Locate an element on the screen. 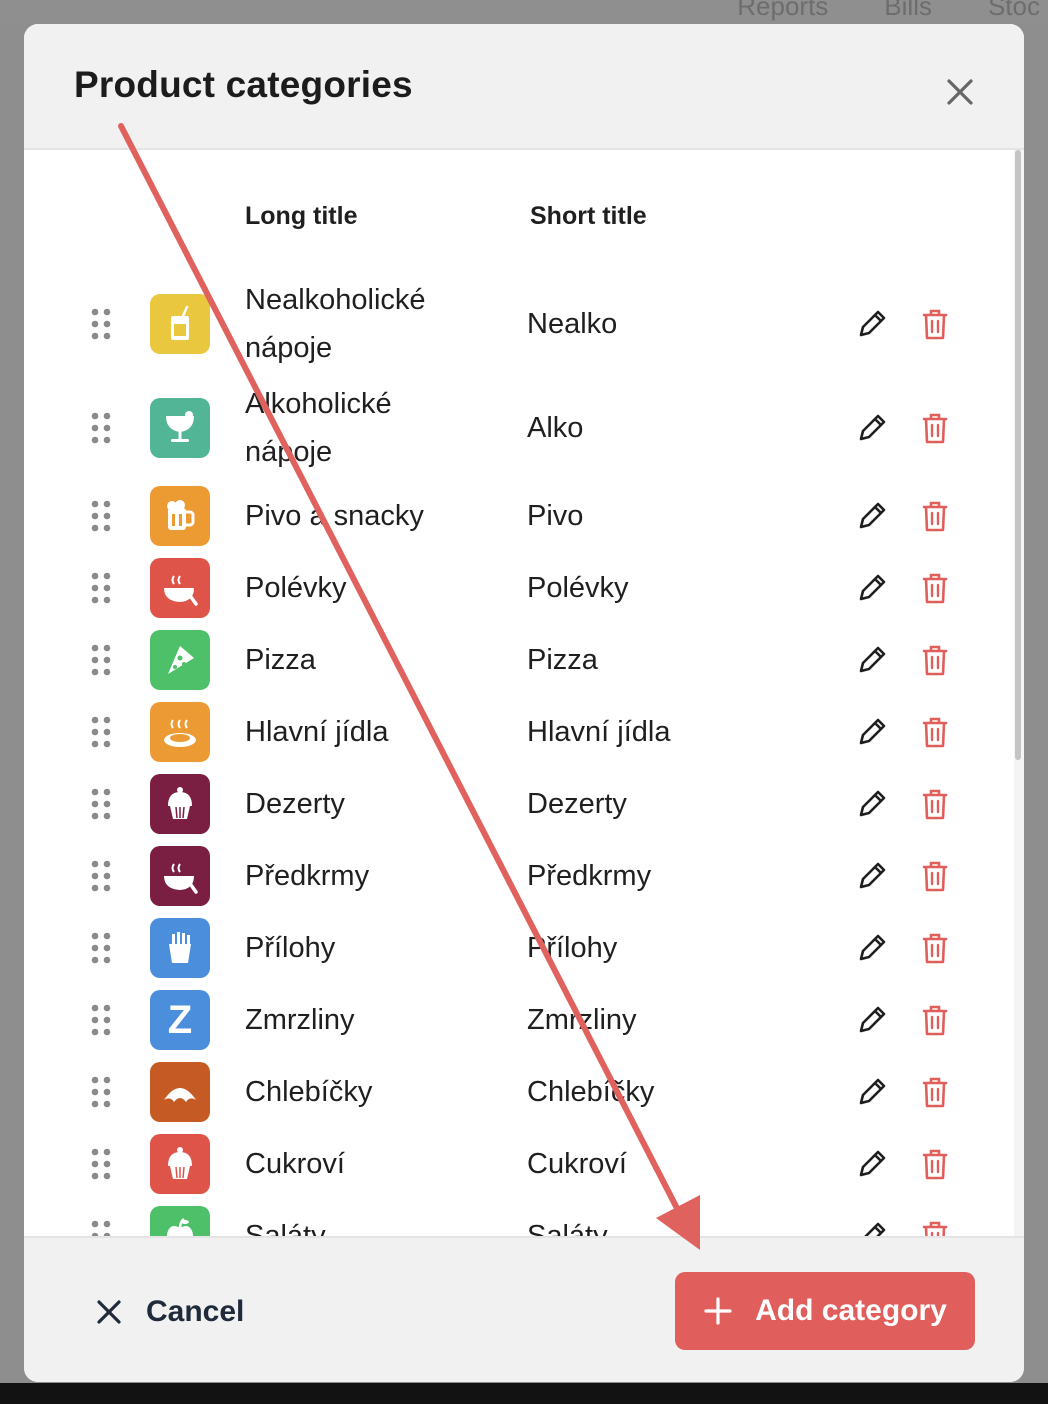  category-long-title: Pizza is located at coordinates (280, 660).